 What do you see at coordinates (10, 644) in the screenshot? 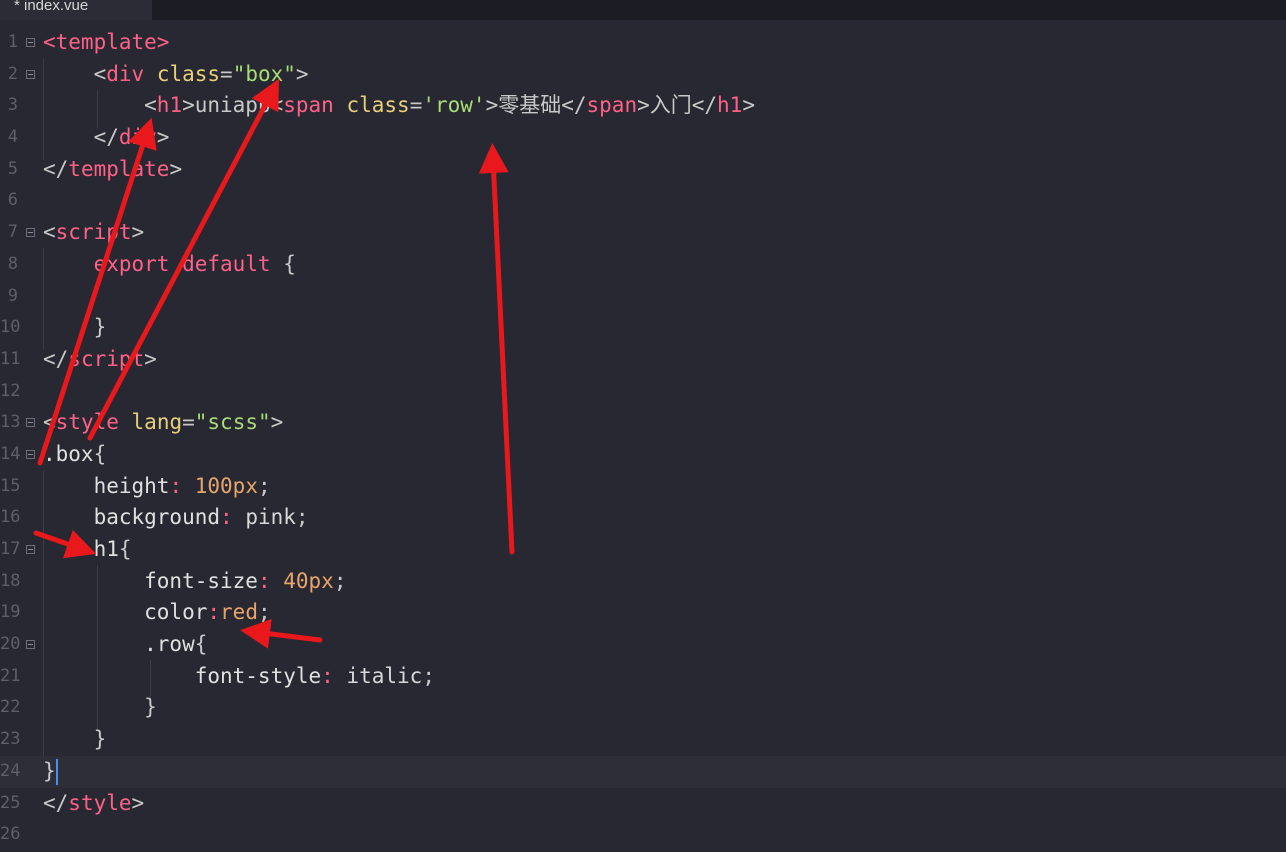
I see `line-number: 20` at bounding box center [10, 644].